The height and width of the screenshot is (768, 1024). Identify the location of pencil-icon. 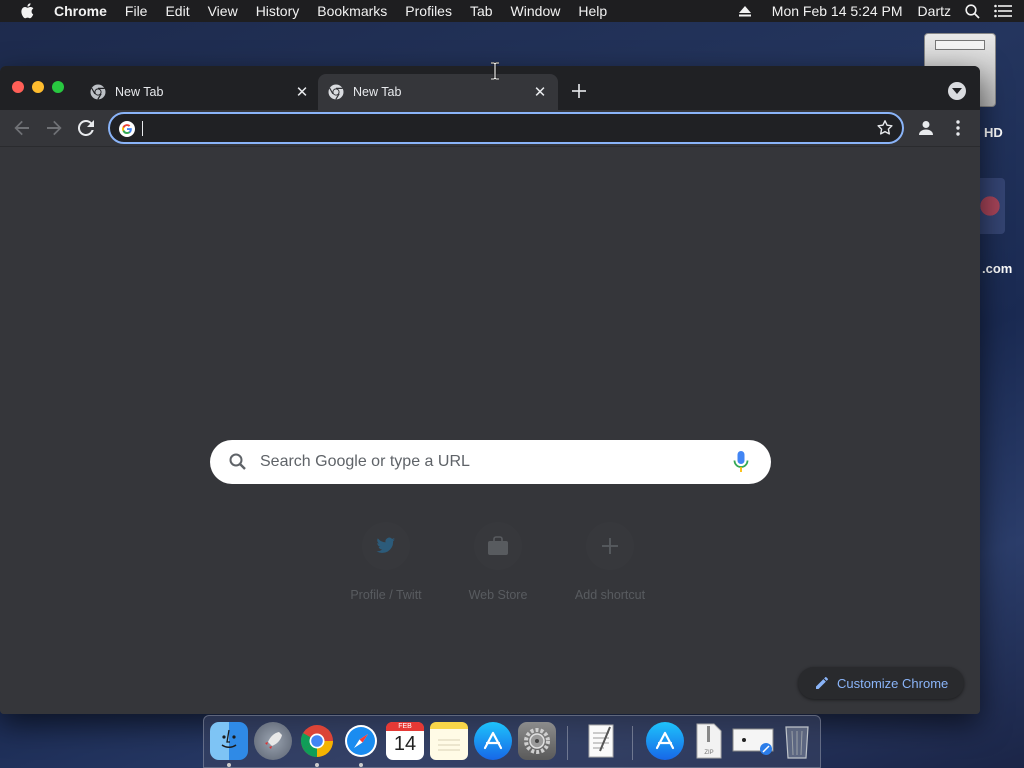
(822, 682).